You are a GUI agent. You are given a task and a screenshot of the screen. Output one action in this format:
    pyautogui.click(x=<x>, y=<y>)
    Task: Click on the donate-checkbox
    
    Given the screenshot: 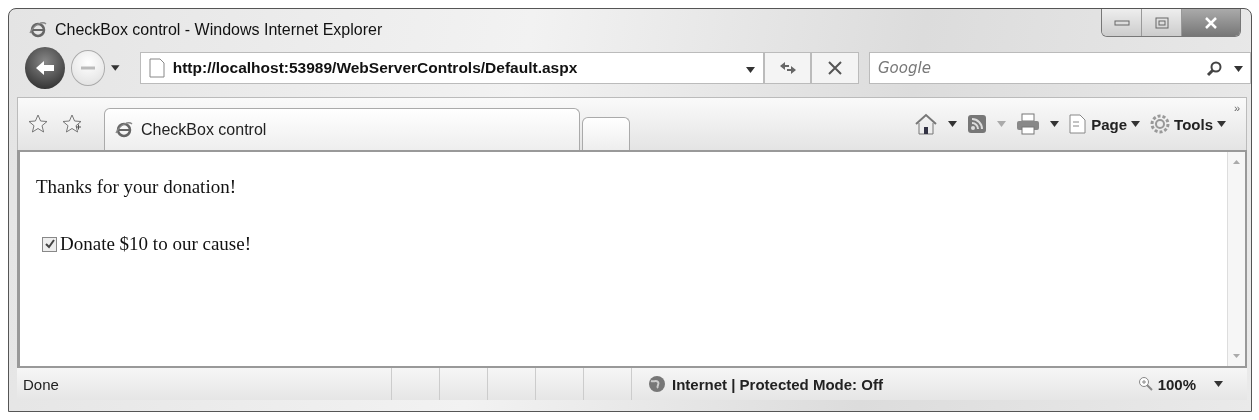 What is the action you would take?
    pyautogui.click(x=49, y=244)
    